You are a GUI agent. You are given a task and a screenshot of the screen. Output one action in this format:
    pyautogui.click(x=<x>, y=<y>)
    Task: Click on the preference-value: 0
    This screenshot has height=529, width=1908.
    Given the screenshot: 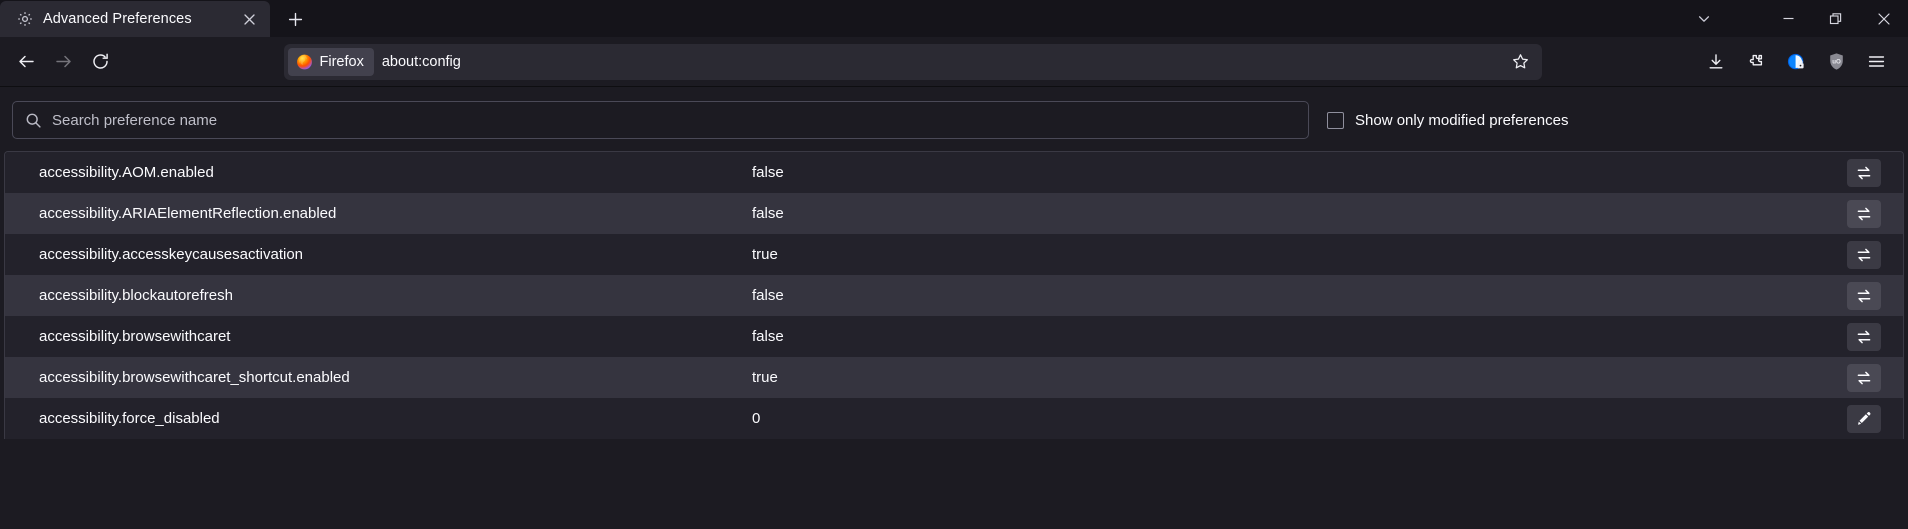 What is the action you would take?
    pyautogui.click(x=756, y=418)
    